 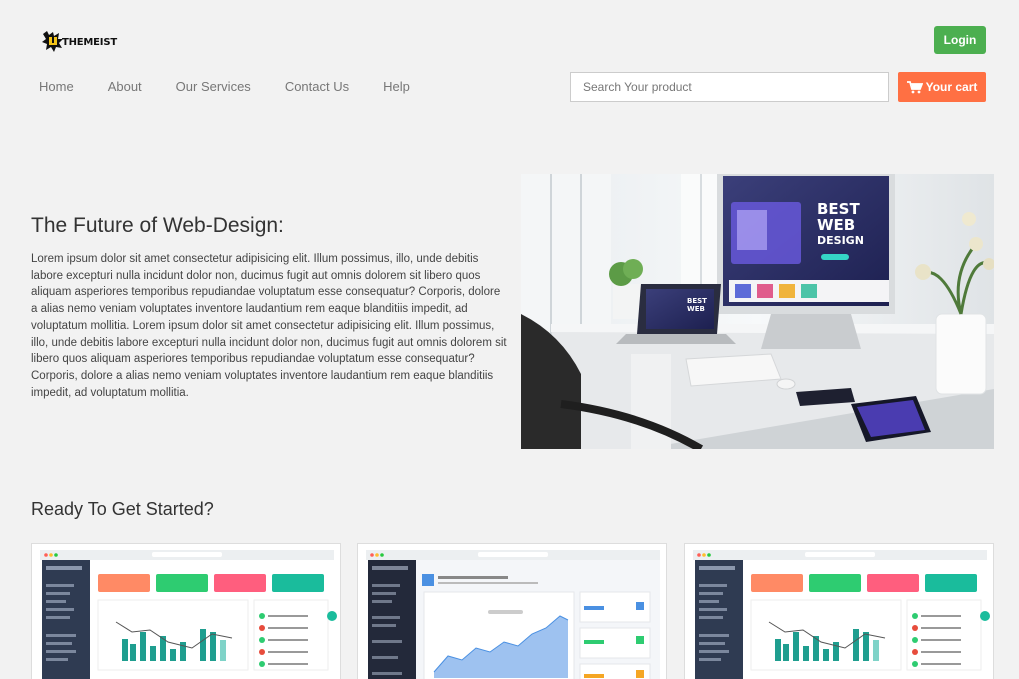 I want to click on laptop-text-1: BEST, so click(x=697, y=301).